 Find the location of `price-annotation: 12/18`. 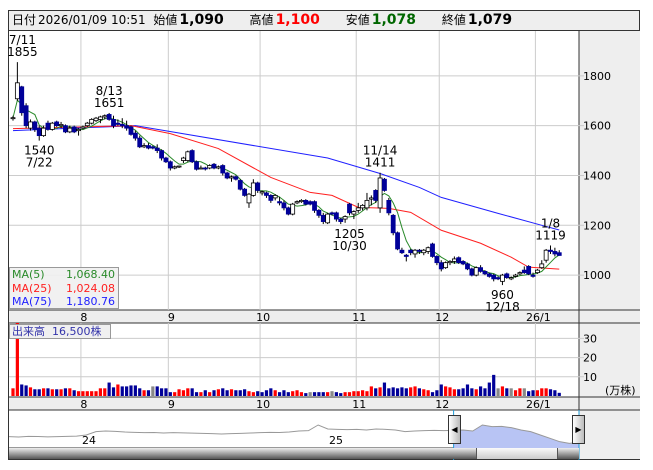

price-annotation: 12/18 is located at coordinates (502, 307).